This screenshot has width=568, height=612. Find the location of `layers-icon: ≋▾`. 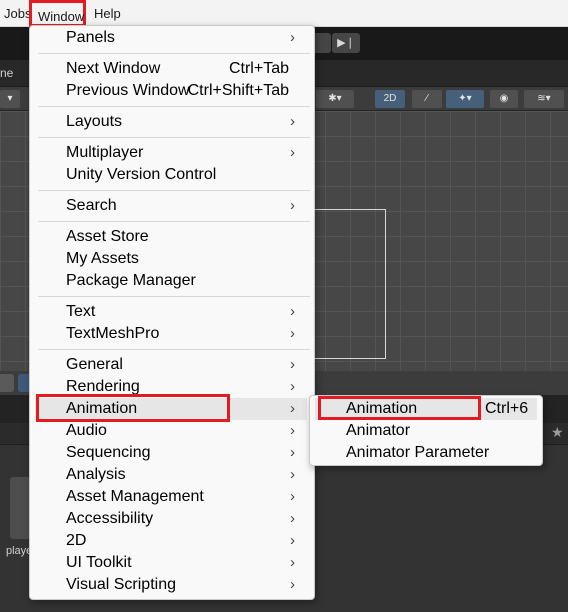

layers-icon: ≋▾ is located at coordinates (544, 99).